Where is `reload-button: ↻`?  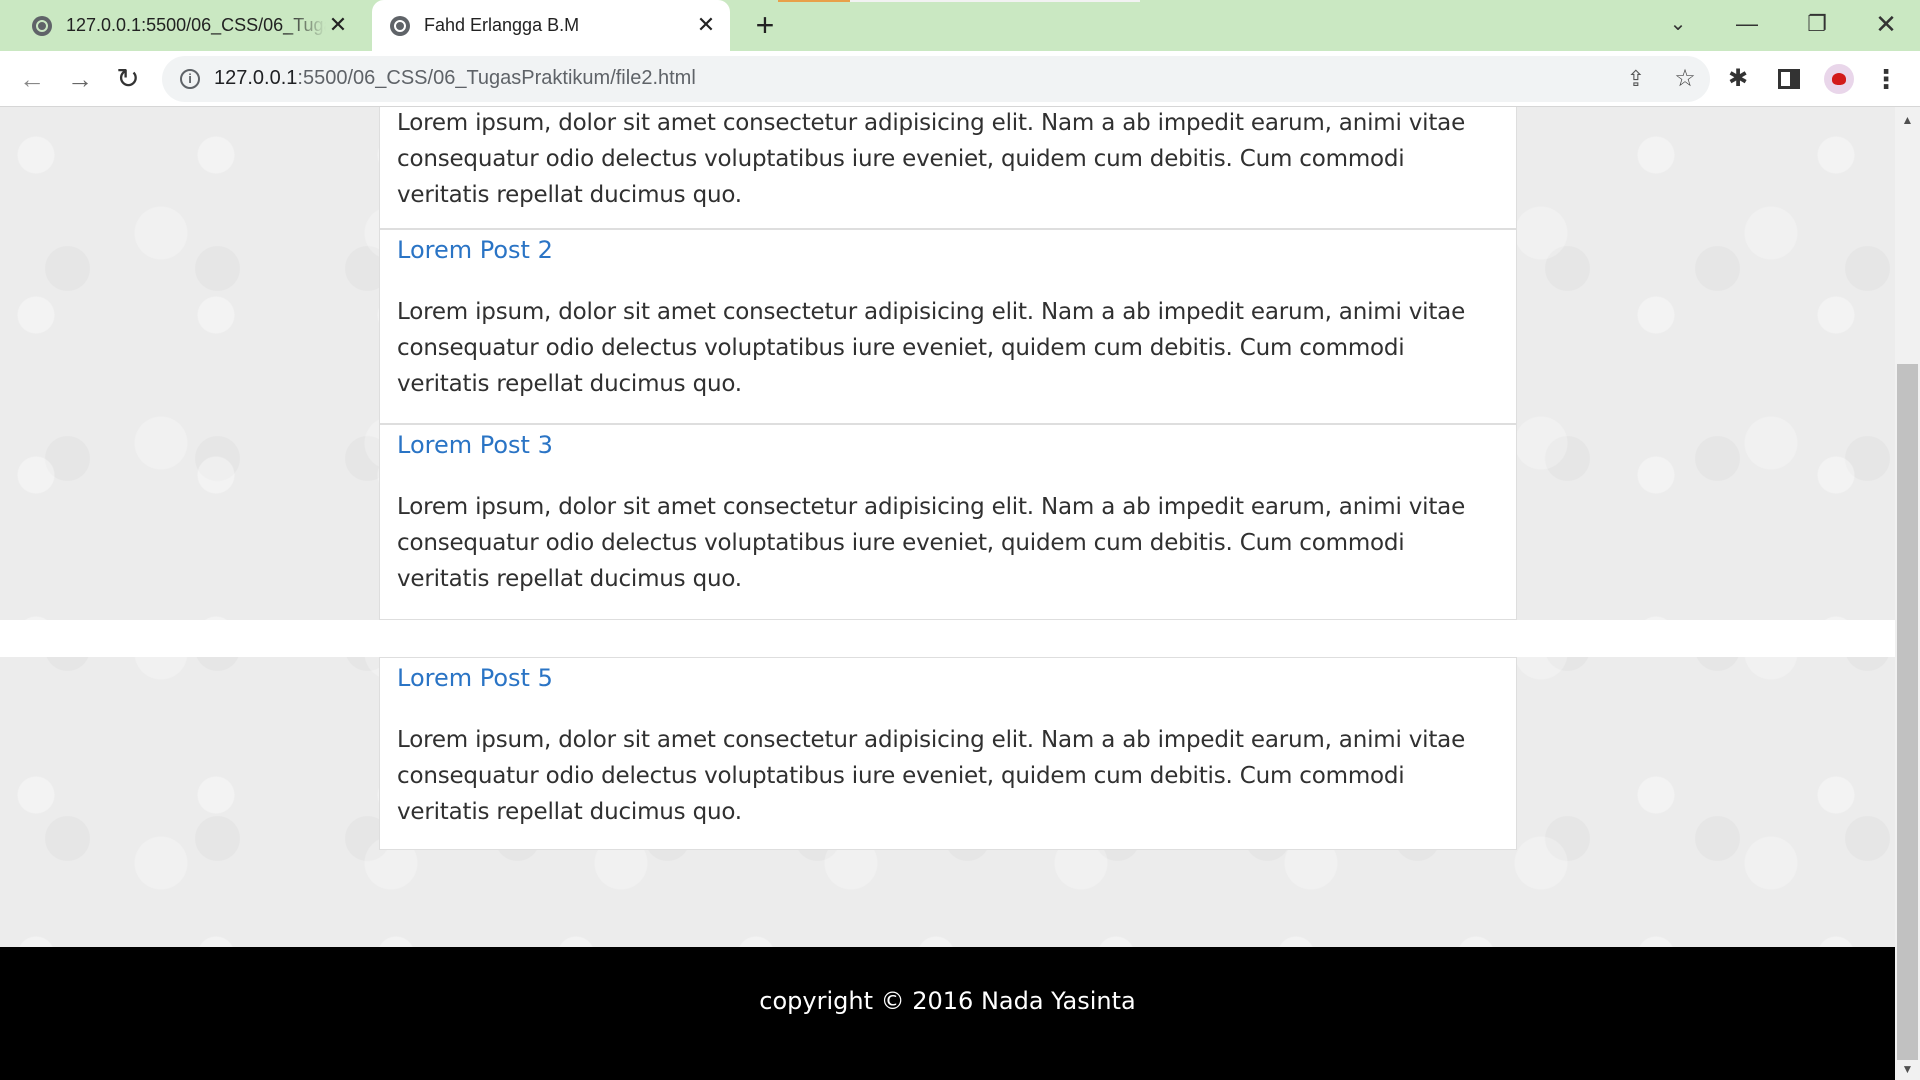
reload-button: ↻ is located at coordinates (128, 79).